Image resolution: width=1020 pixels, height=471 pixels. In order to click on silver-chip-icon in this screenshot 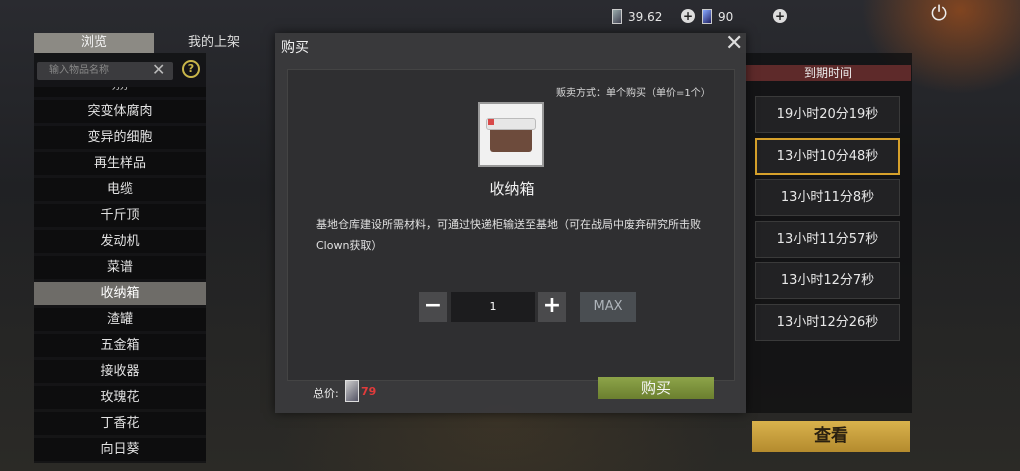, I will do `click(617, 16)`.